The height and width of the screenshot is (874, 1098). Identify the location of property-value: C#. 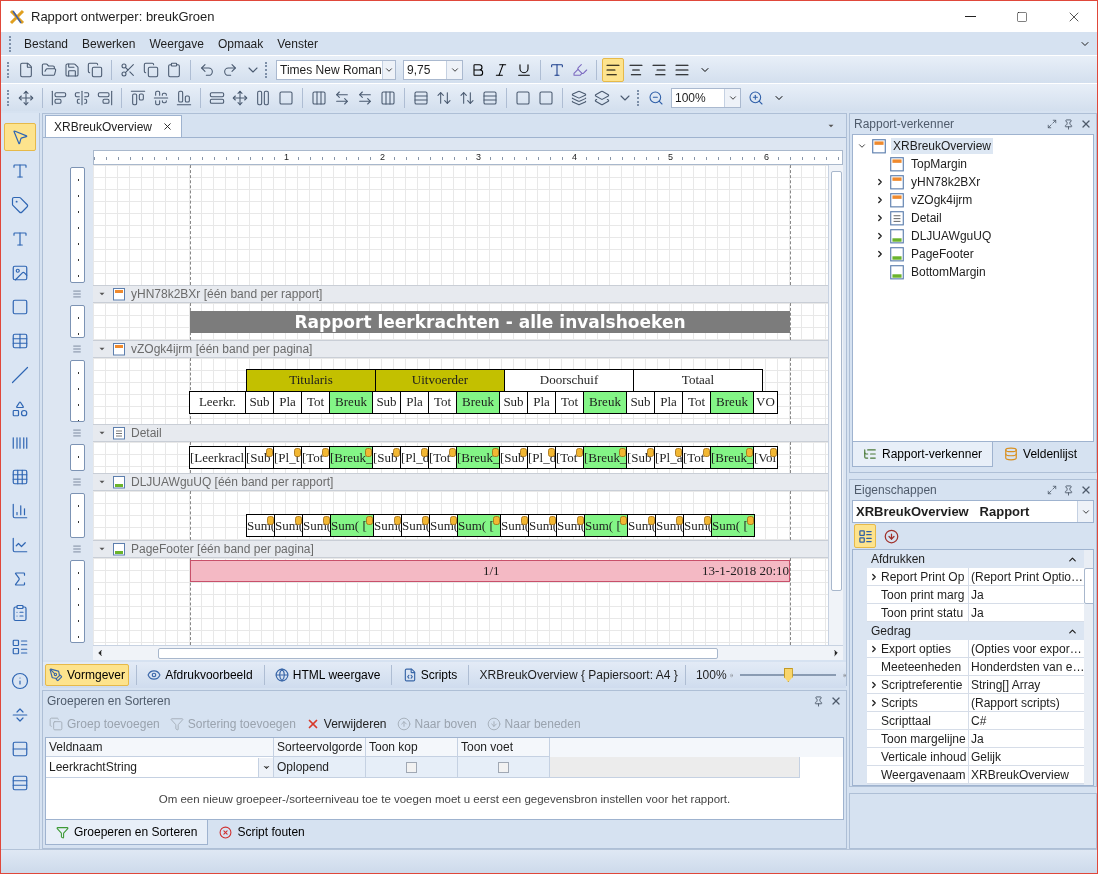
(1027, 720).